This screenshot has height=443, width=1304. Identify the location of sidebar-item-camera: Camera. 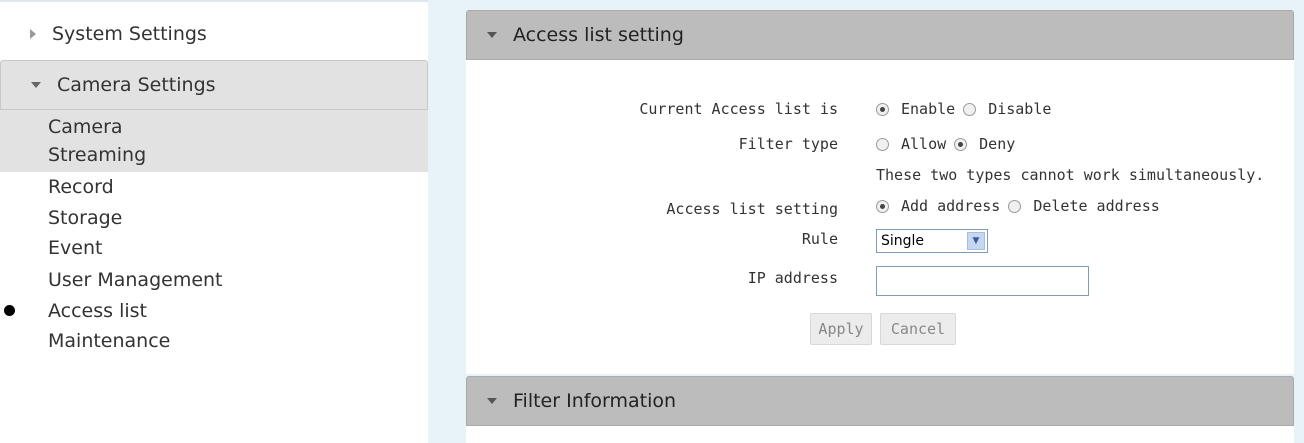
(85, 127).